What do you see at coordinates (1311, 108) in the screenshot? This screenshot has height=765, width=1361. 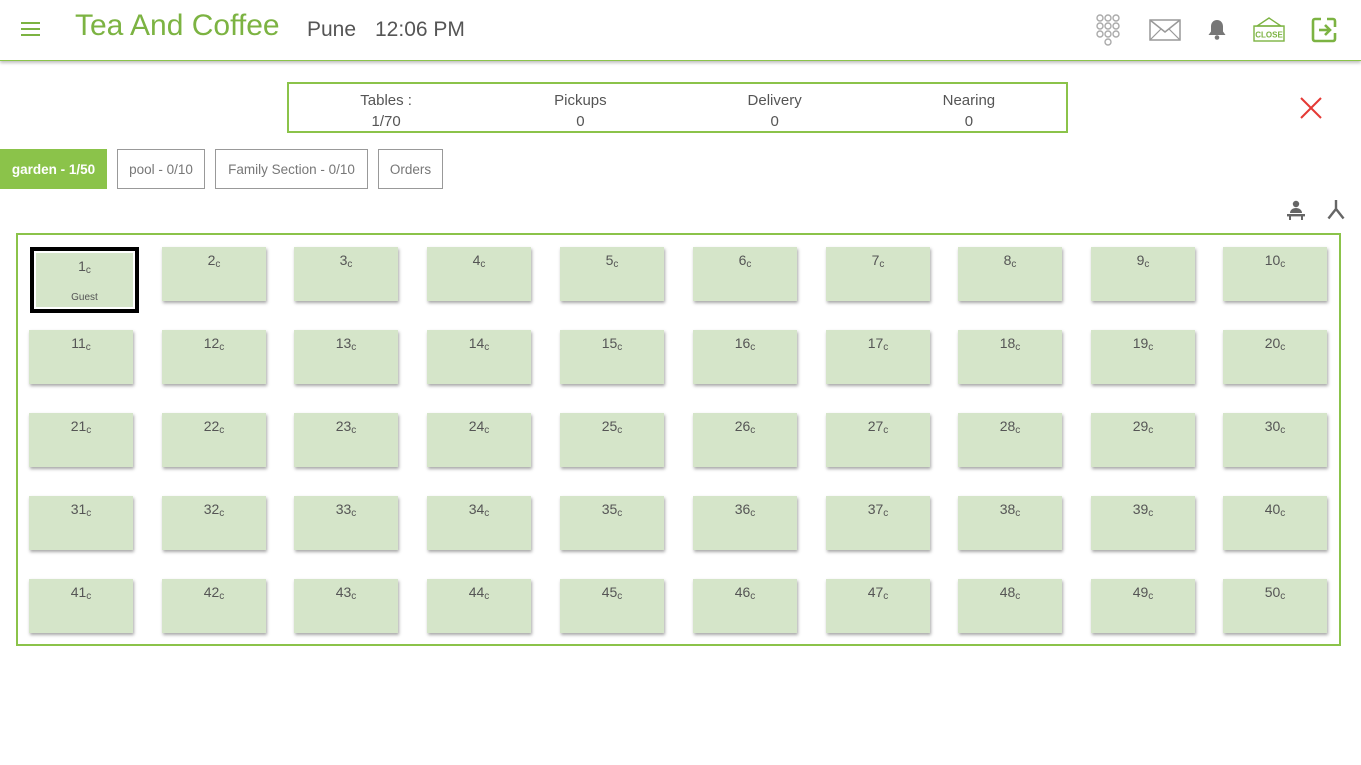 I see `close-icon` at bounding box center [1311, 108].